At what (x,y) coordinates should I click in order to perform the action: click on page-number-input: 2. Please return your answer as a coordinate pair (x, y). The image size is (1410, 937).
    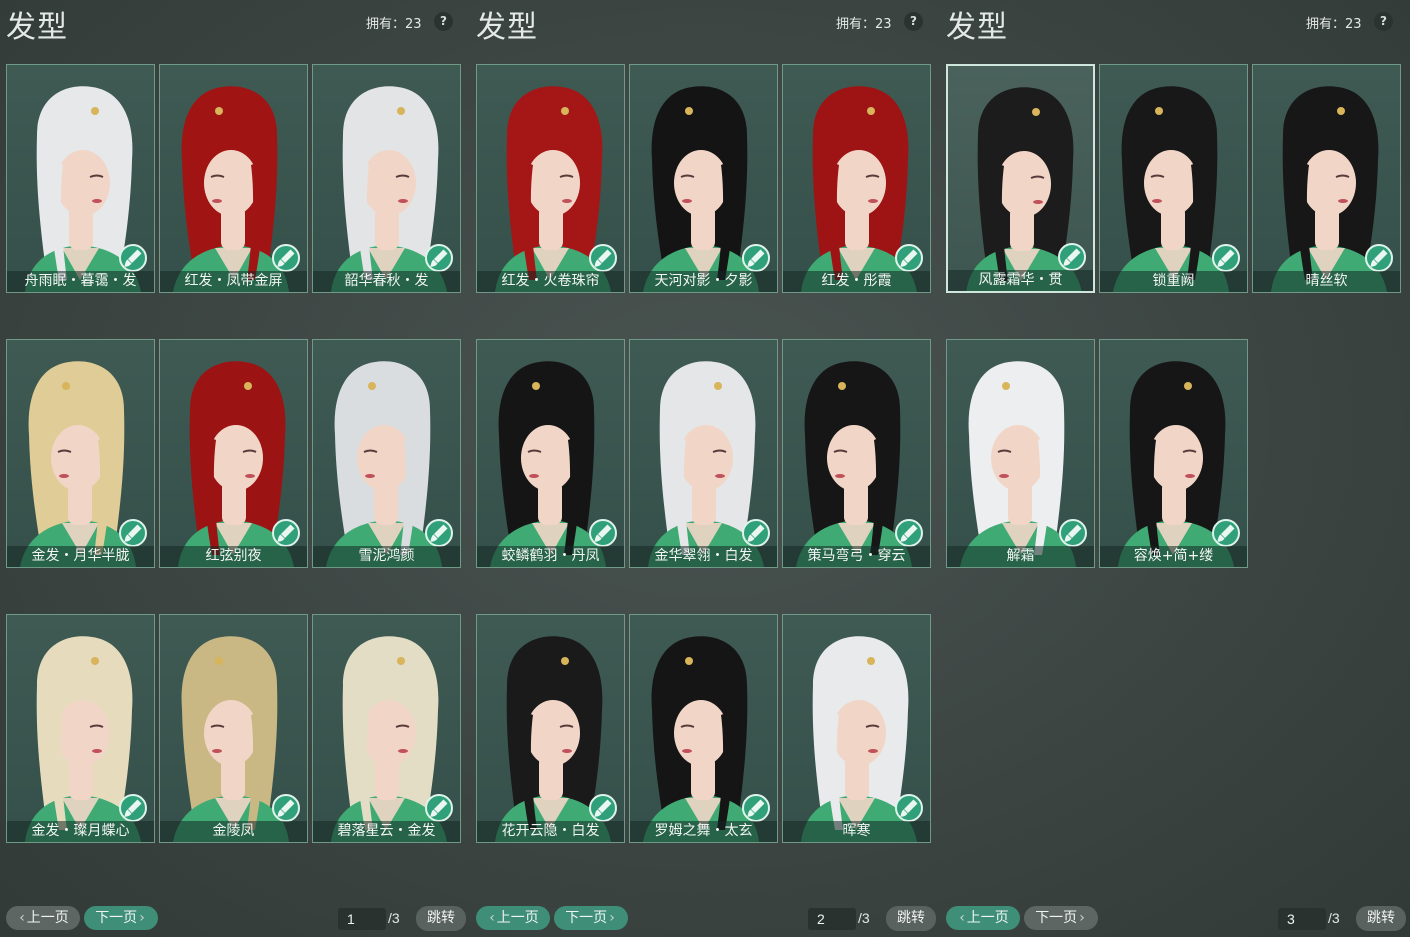
    Looking at the image, I should click on (832, 919).